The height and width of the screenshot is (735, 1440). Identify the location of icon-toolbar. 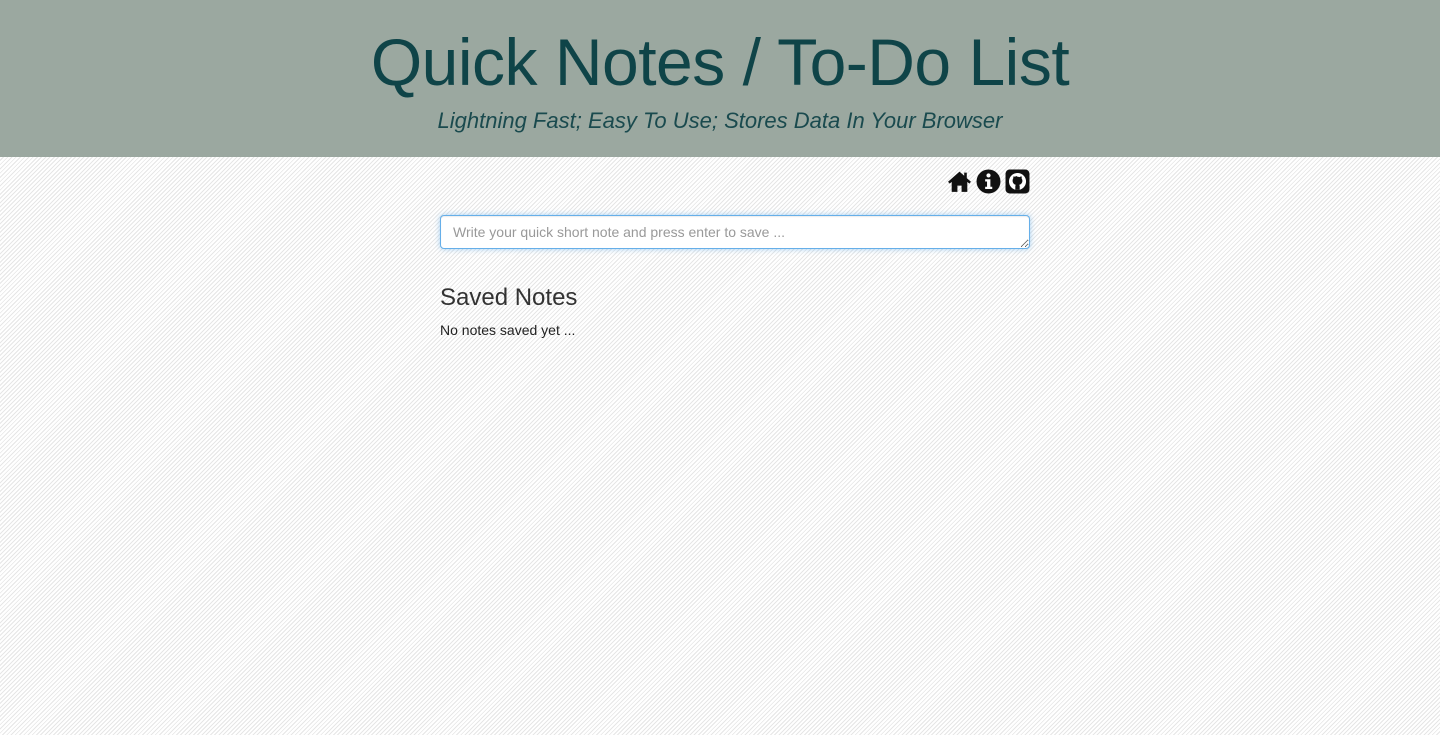
(735, 186).